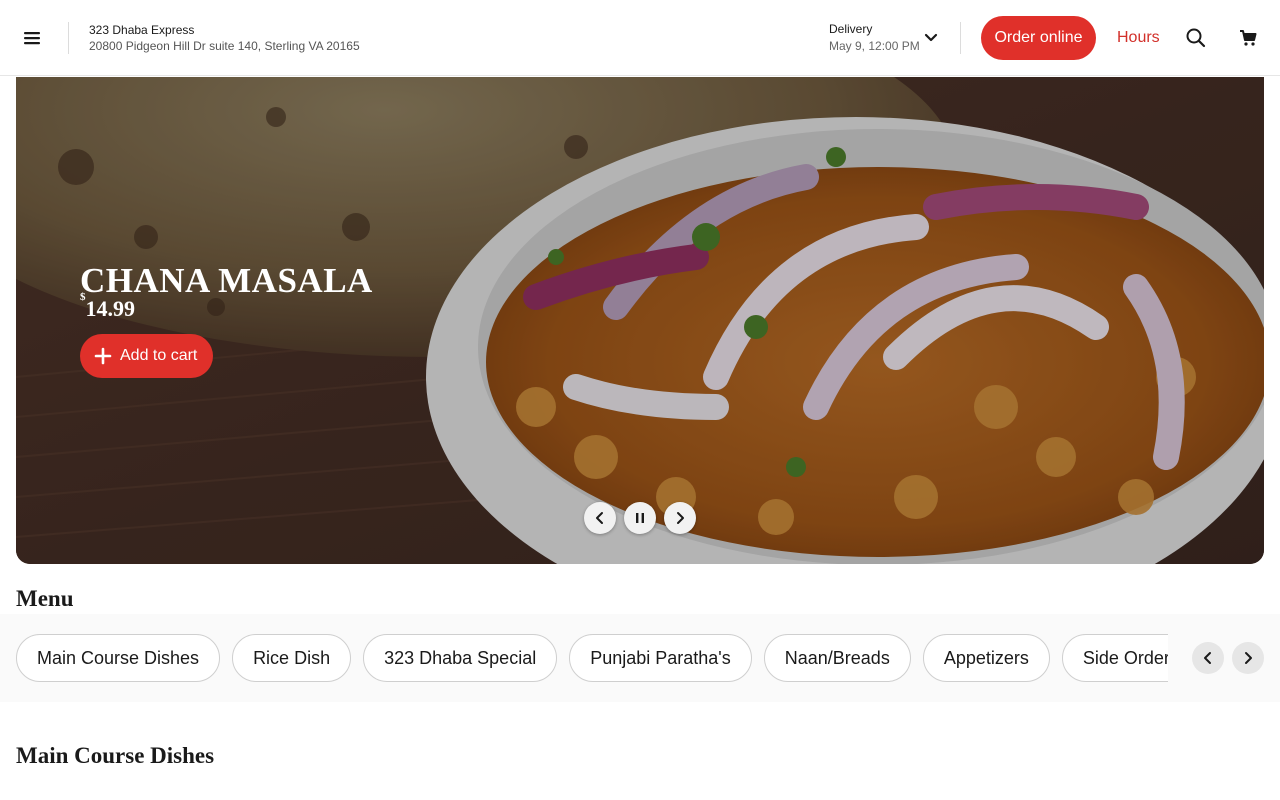 This screenshot has height=800, width=1280. I want to click on category-pill: Appetizers, so click(986, 658).